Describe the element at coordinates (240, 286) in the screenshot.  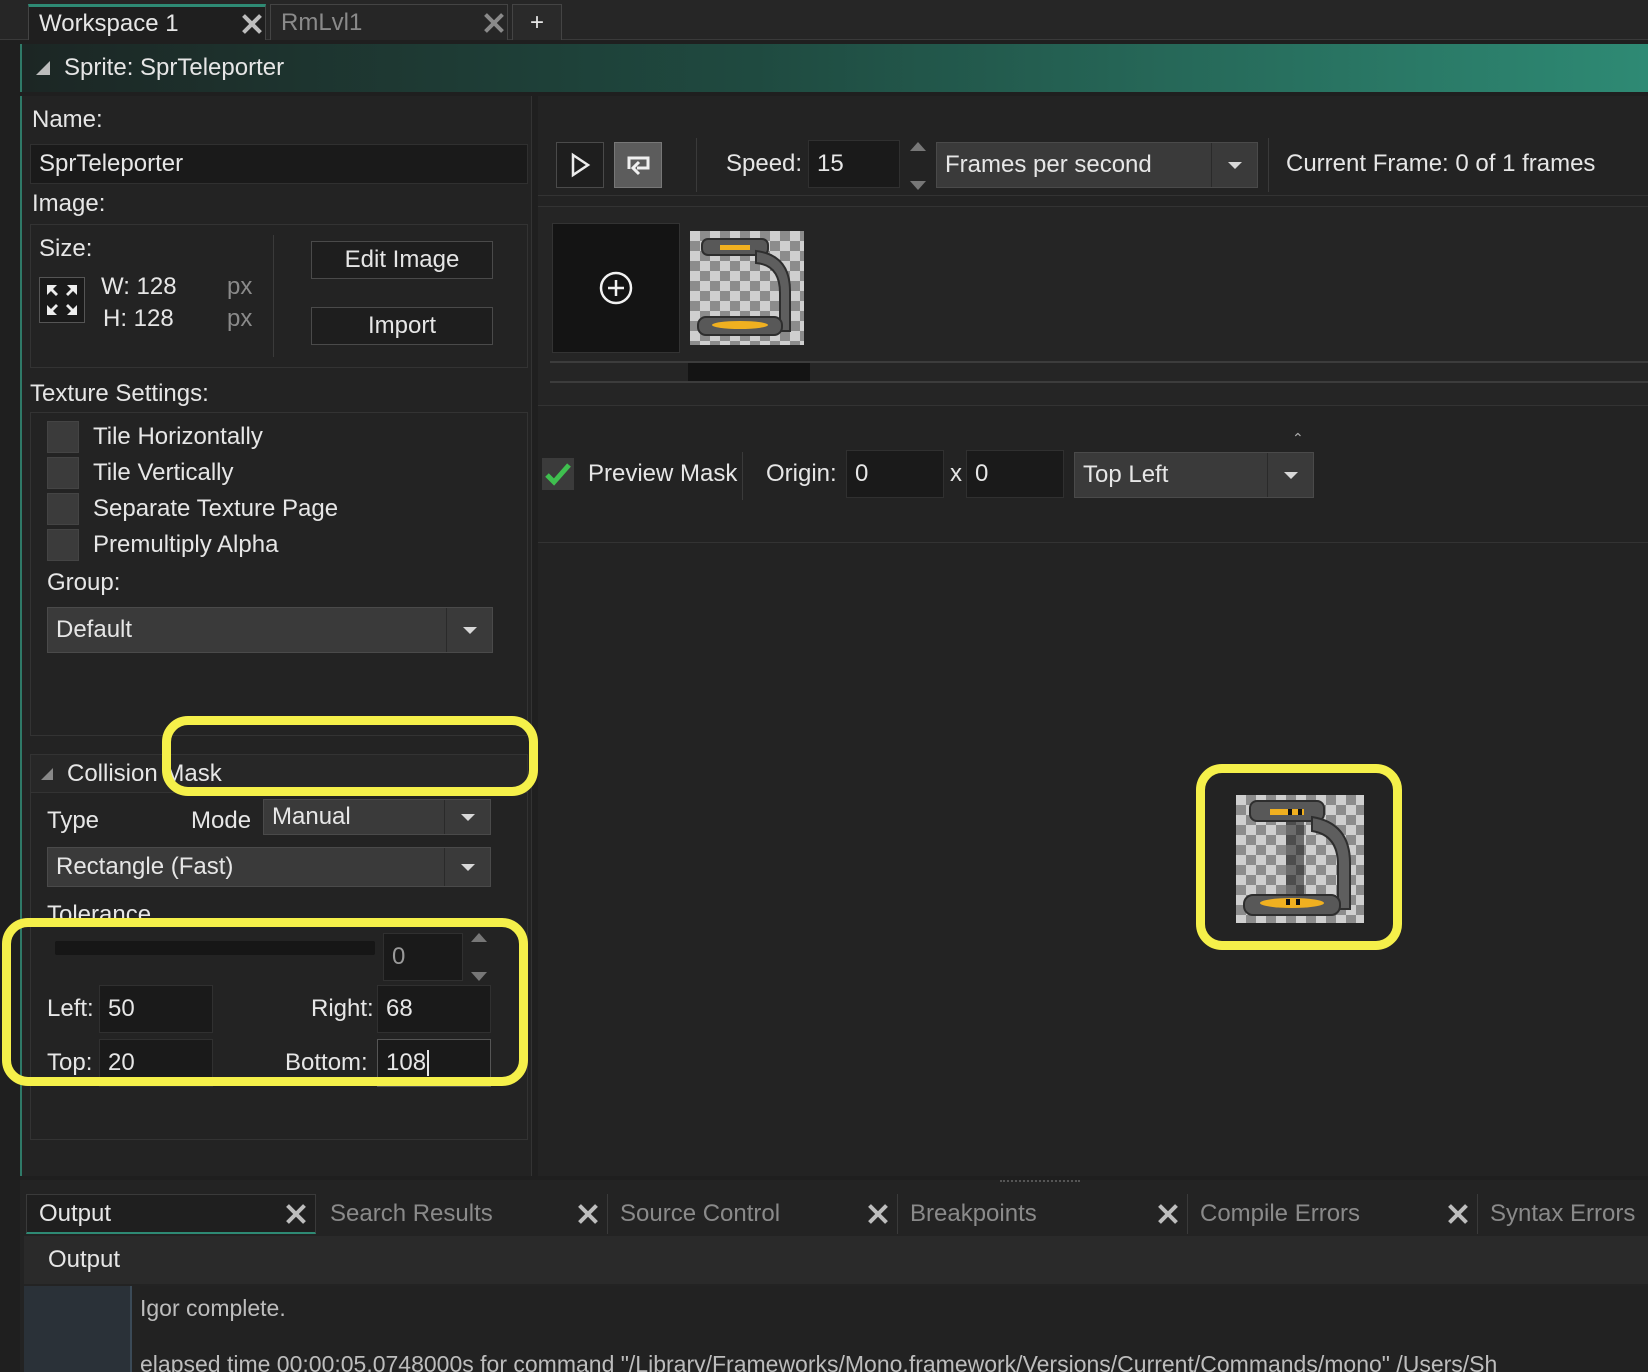
I see `width-unit: px` at that location.